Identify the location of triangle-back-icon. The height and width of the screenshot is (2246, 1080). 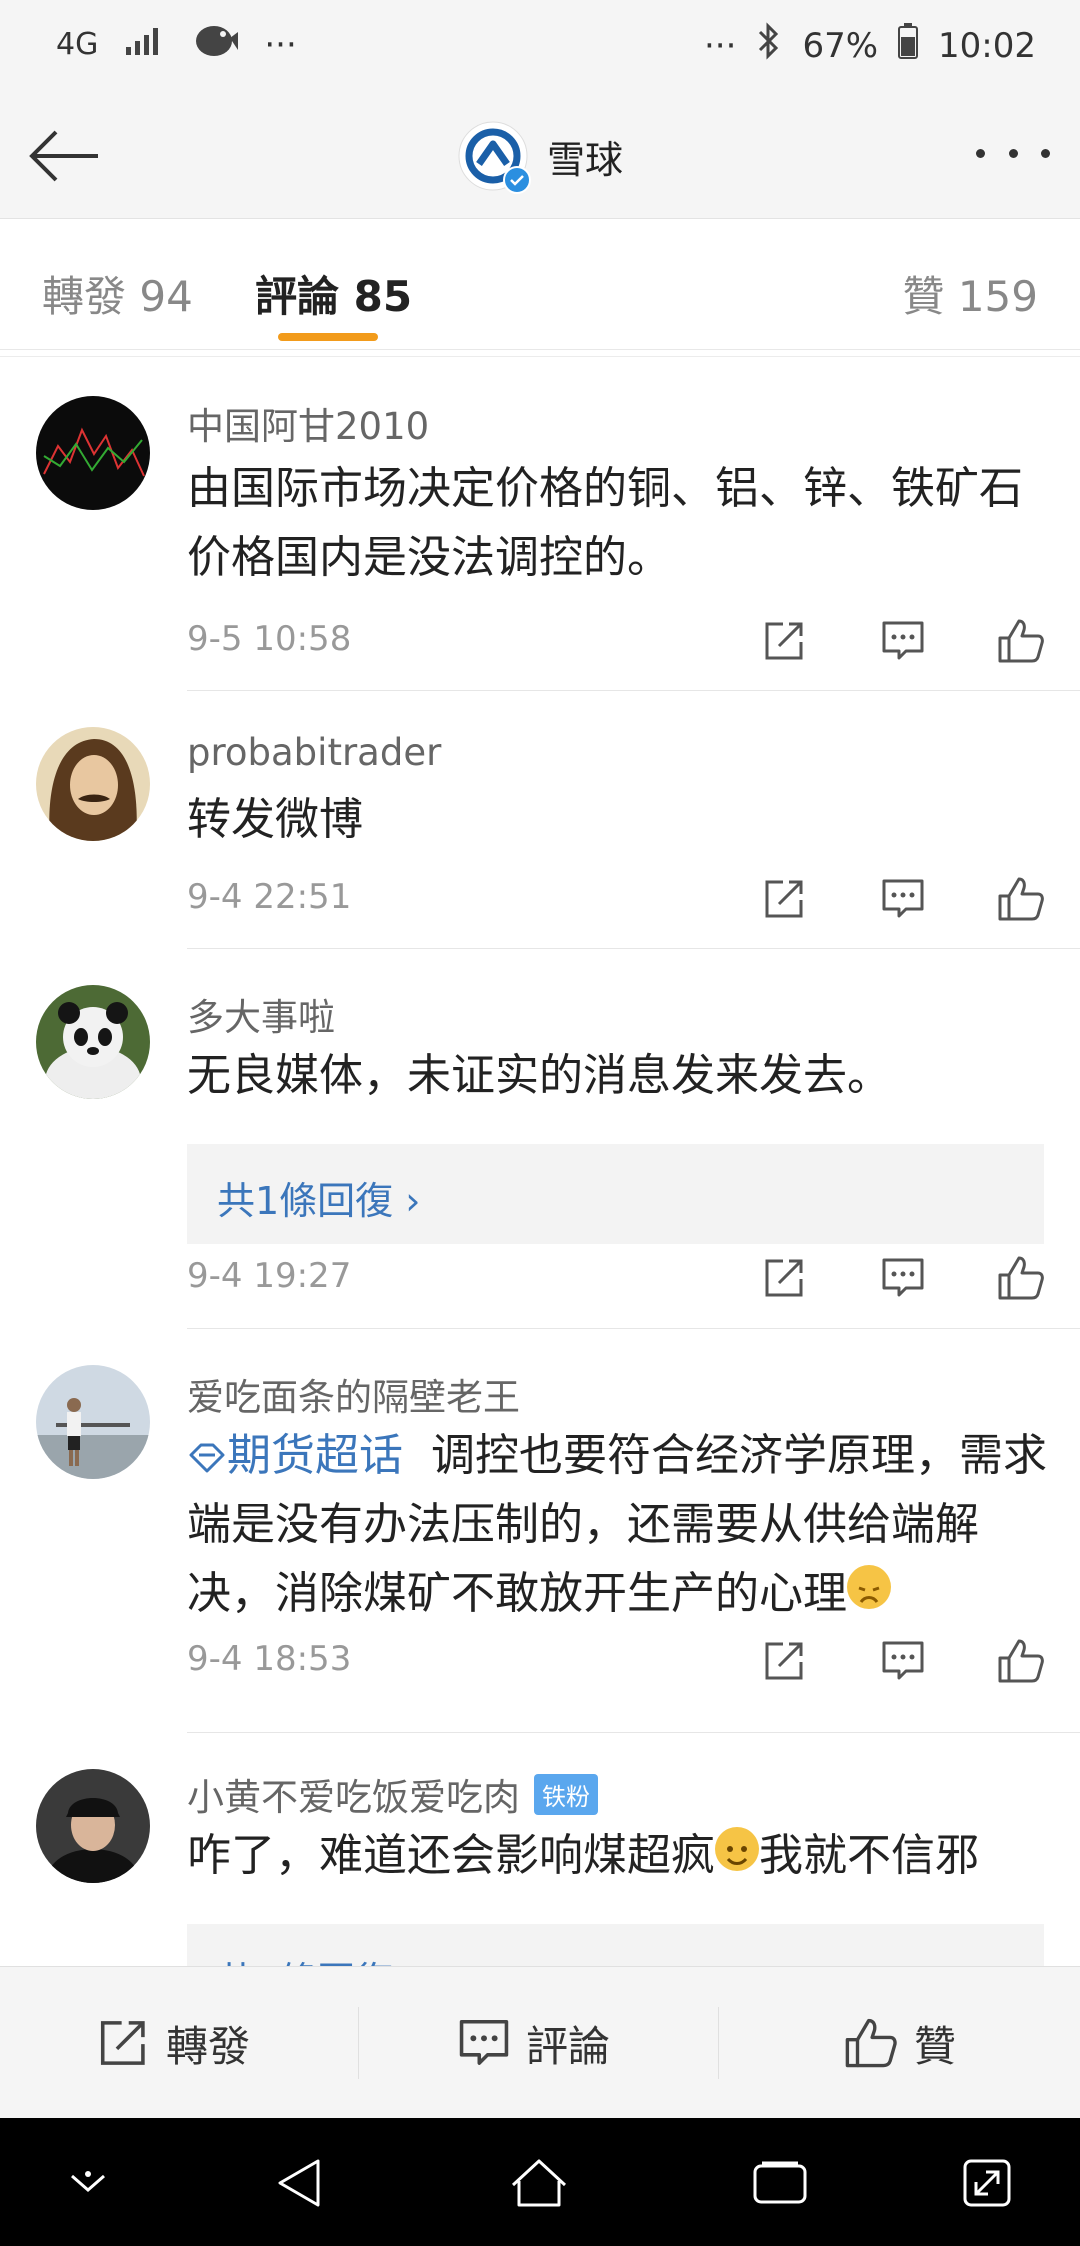
(299, 2183).